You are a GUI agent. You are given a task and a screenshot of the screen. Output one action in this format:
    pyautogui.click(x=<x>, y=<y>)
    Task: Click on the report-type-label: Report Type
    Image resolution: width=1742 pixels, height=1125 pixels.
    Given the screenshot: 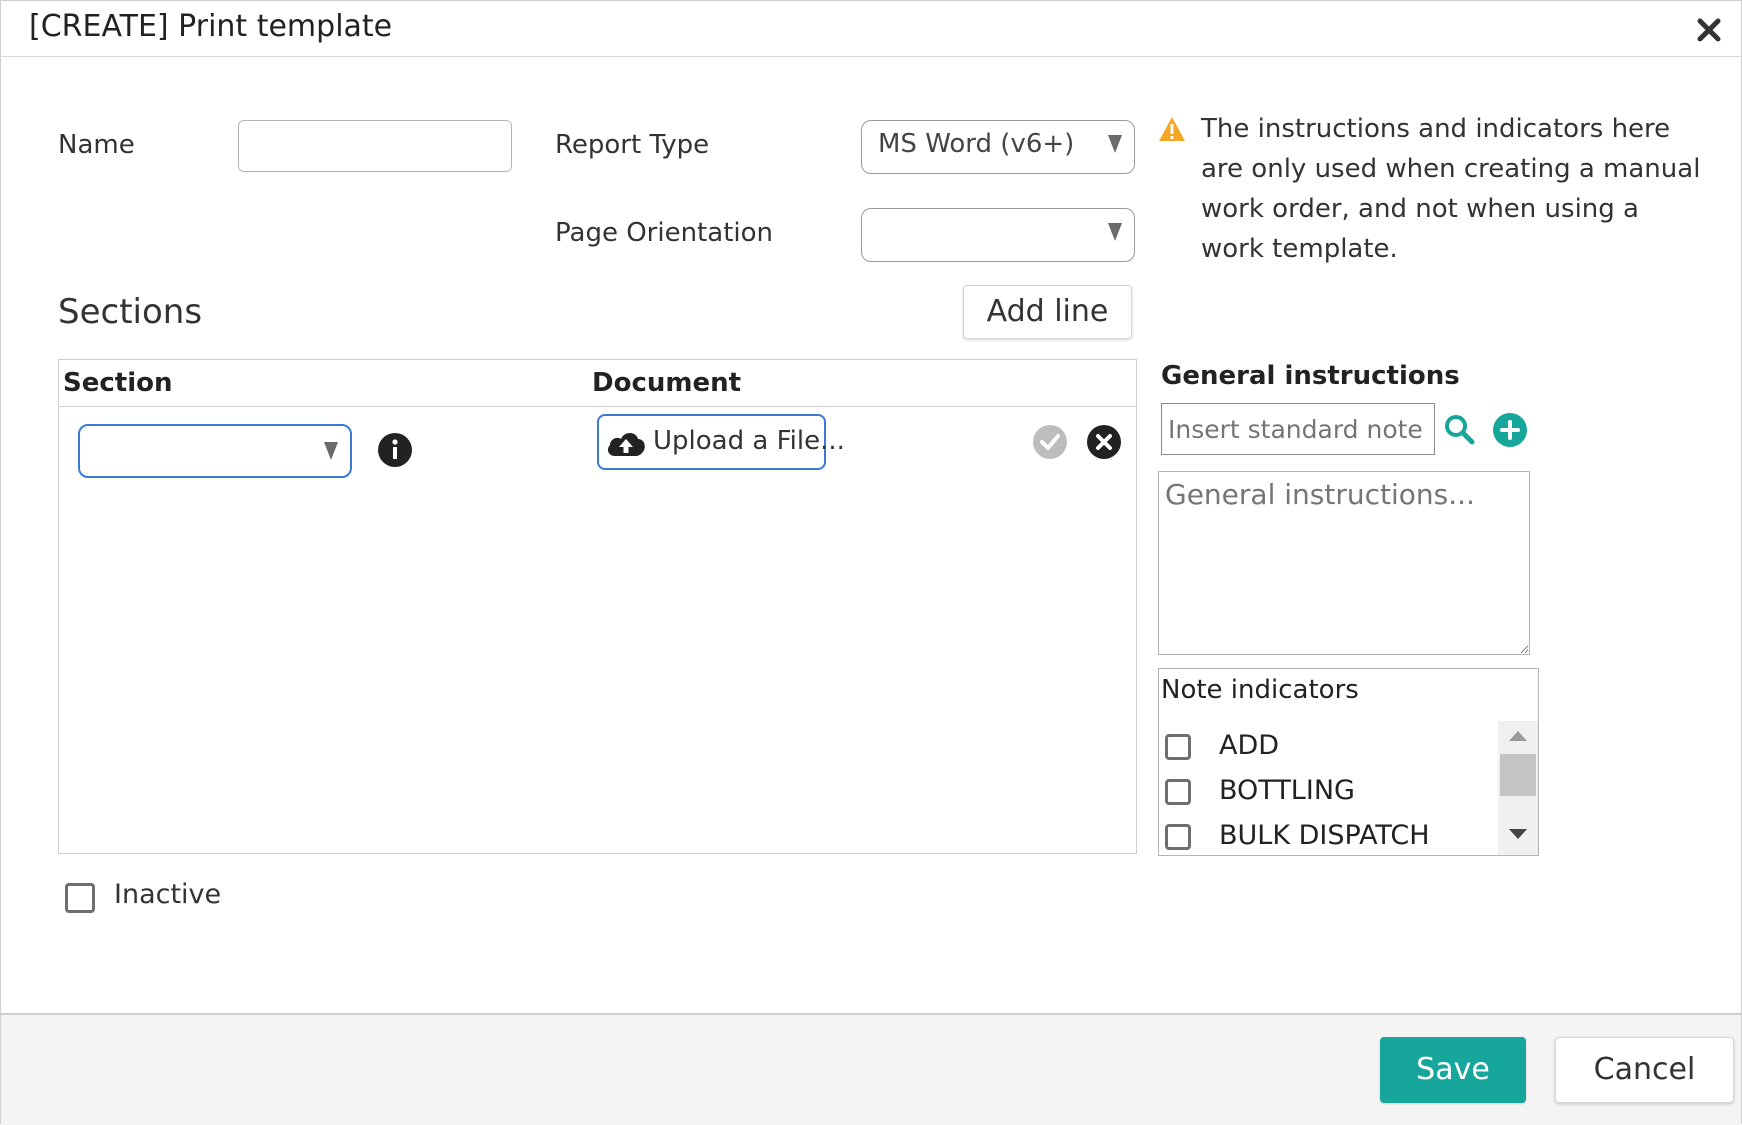 What is the action you would take?
    pyautogui.click(x=632, y=145)
    